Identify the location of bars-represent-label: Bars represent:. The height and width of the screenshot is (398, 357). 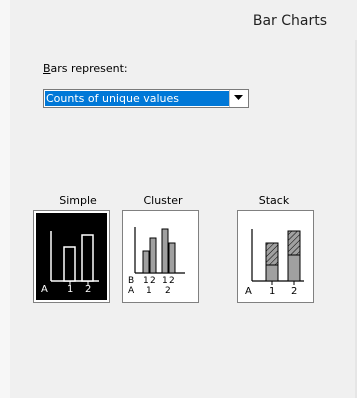
(85, 68).